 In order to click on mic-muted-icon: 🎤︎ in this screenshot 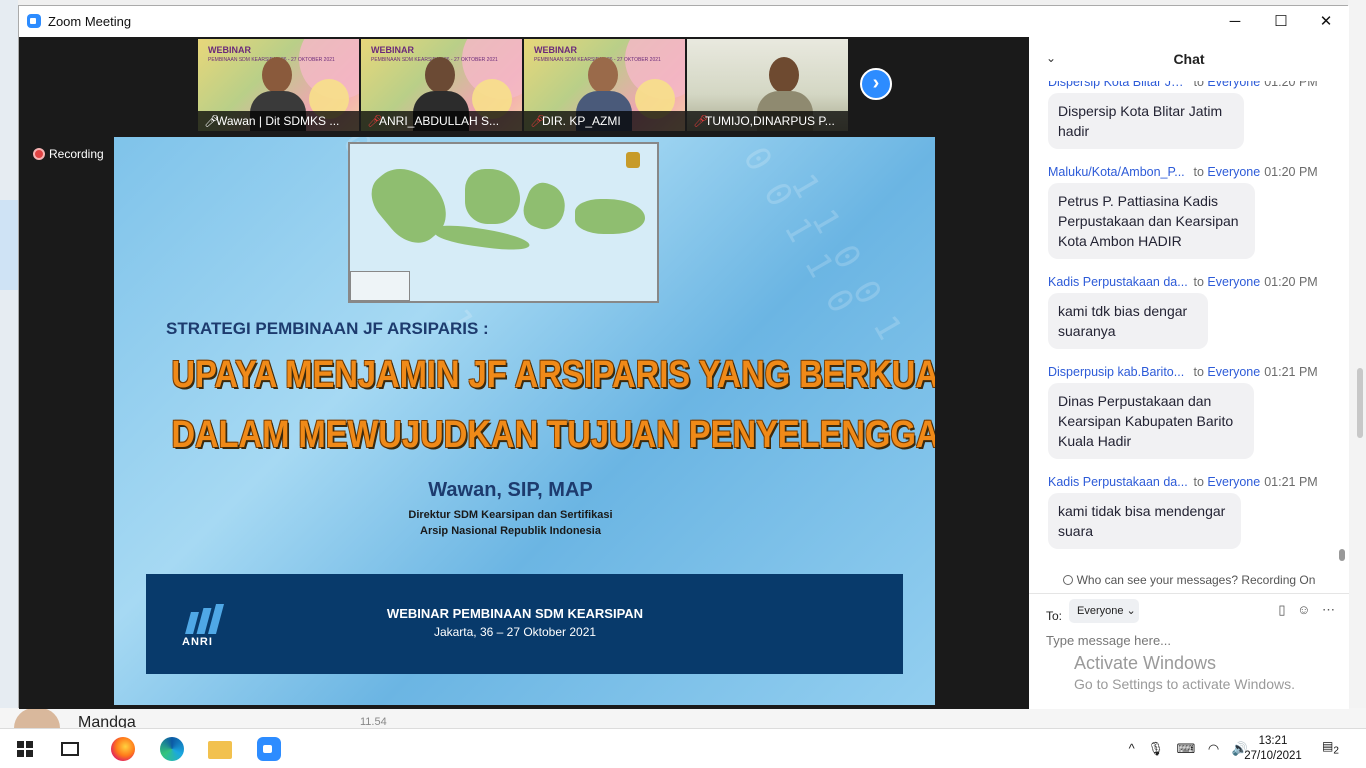, I will do `click(538, 121)`.